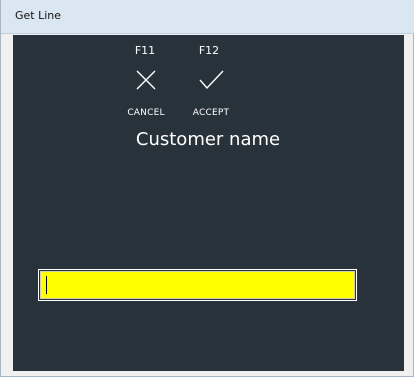 This screenshot has width=414, height=377. What do you see at coordinates (207, 17) in the screenshot?
I see `title-bar: Get Line` at bounding box center [207, 17].